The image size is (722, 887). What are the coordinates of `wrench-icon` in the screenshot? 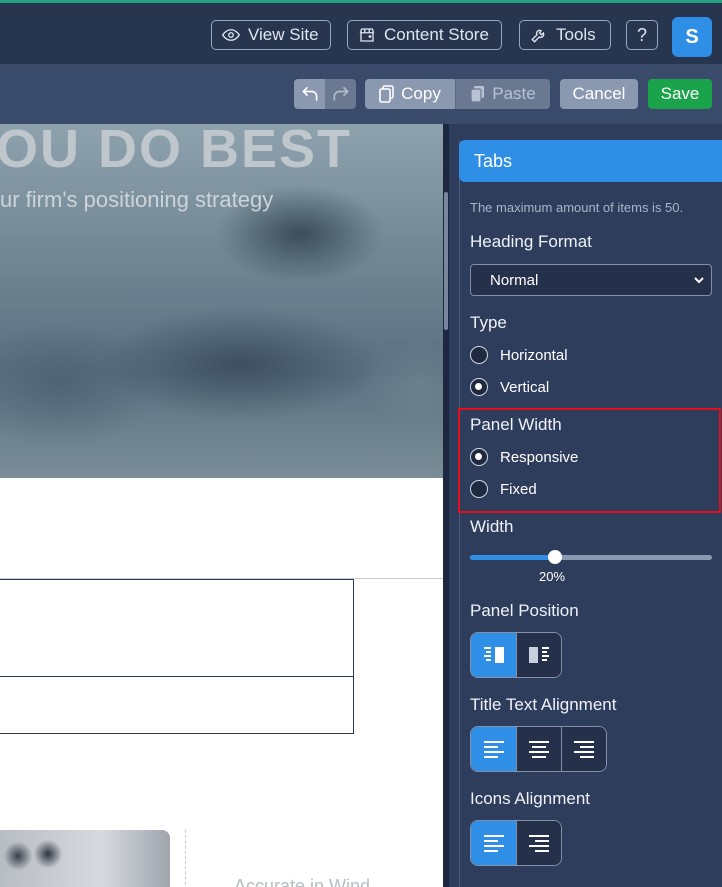 It's located at (538, 36).